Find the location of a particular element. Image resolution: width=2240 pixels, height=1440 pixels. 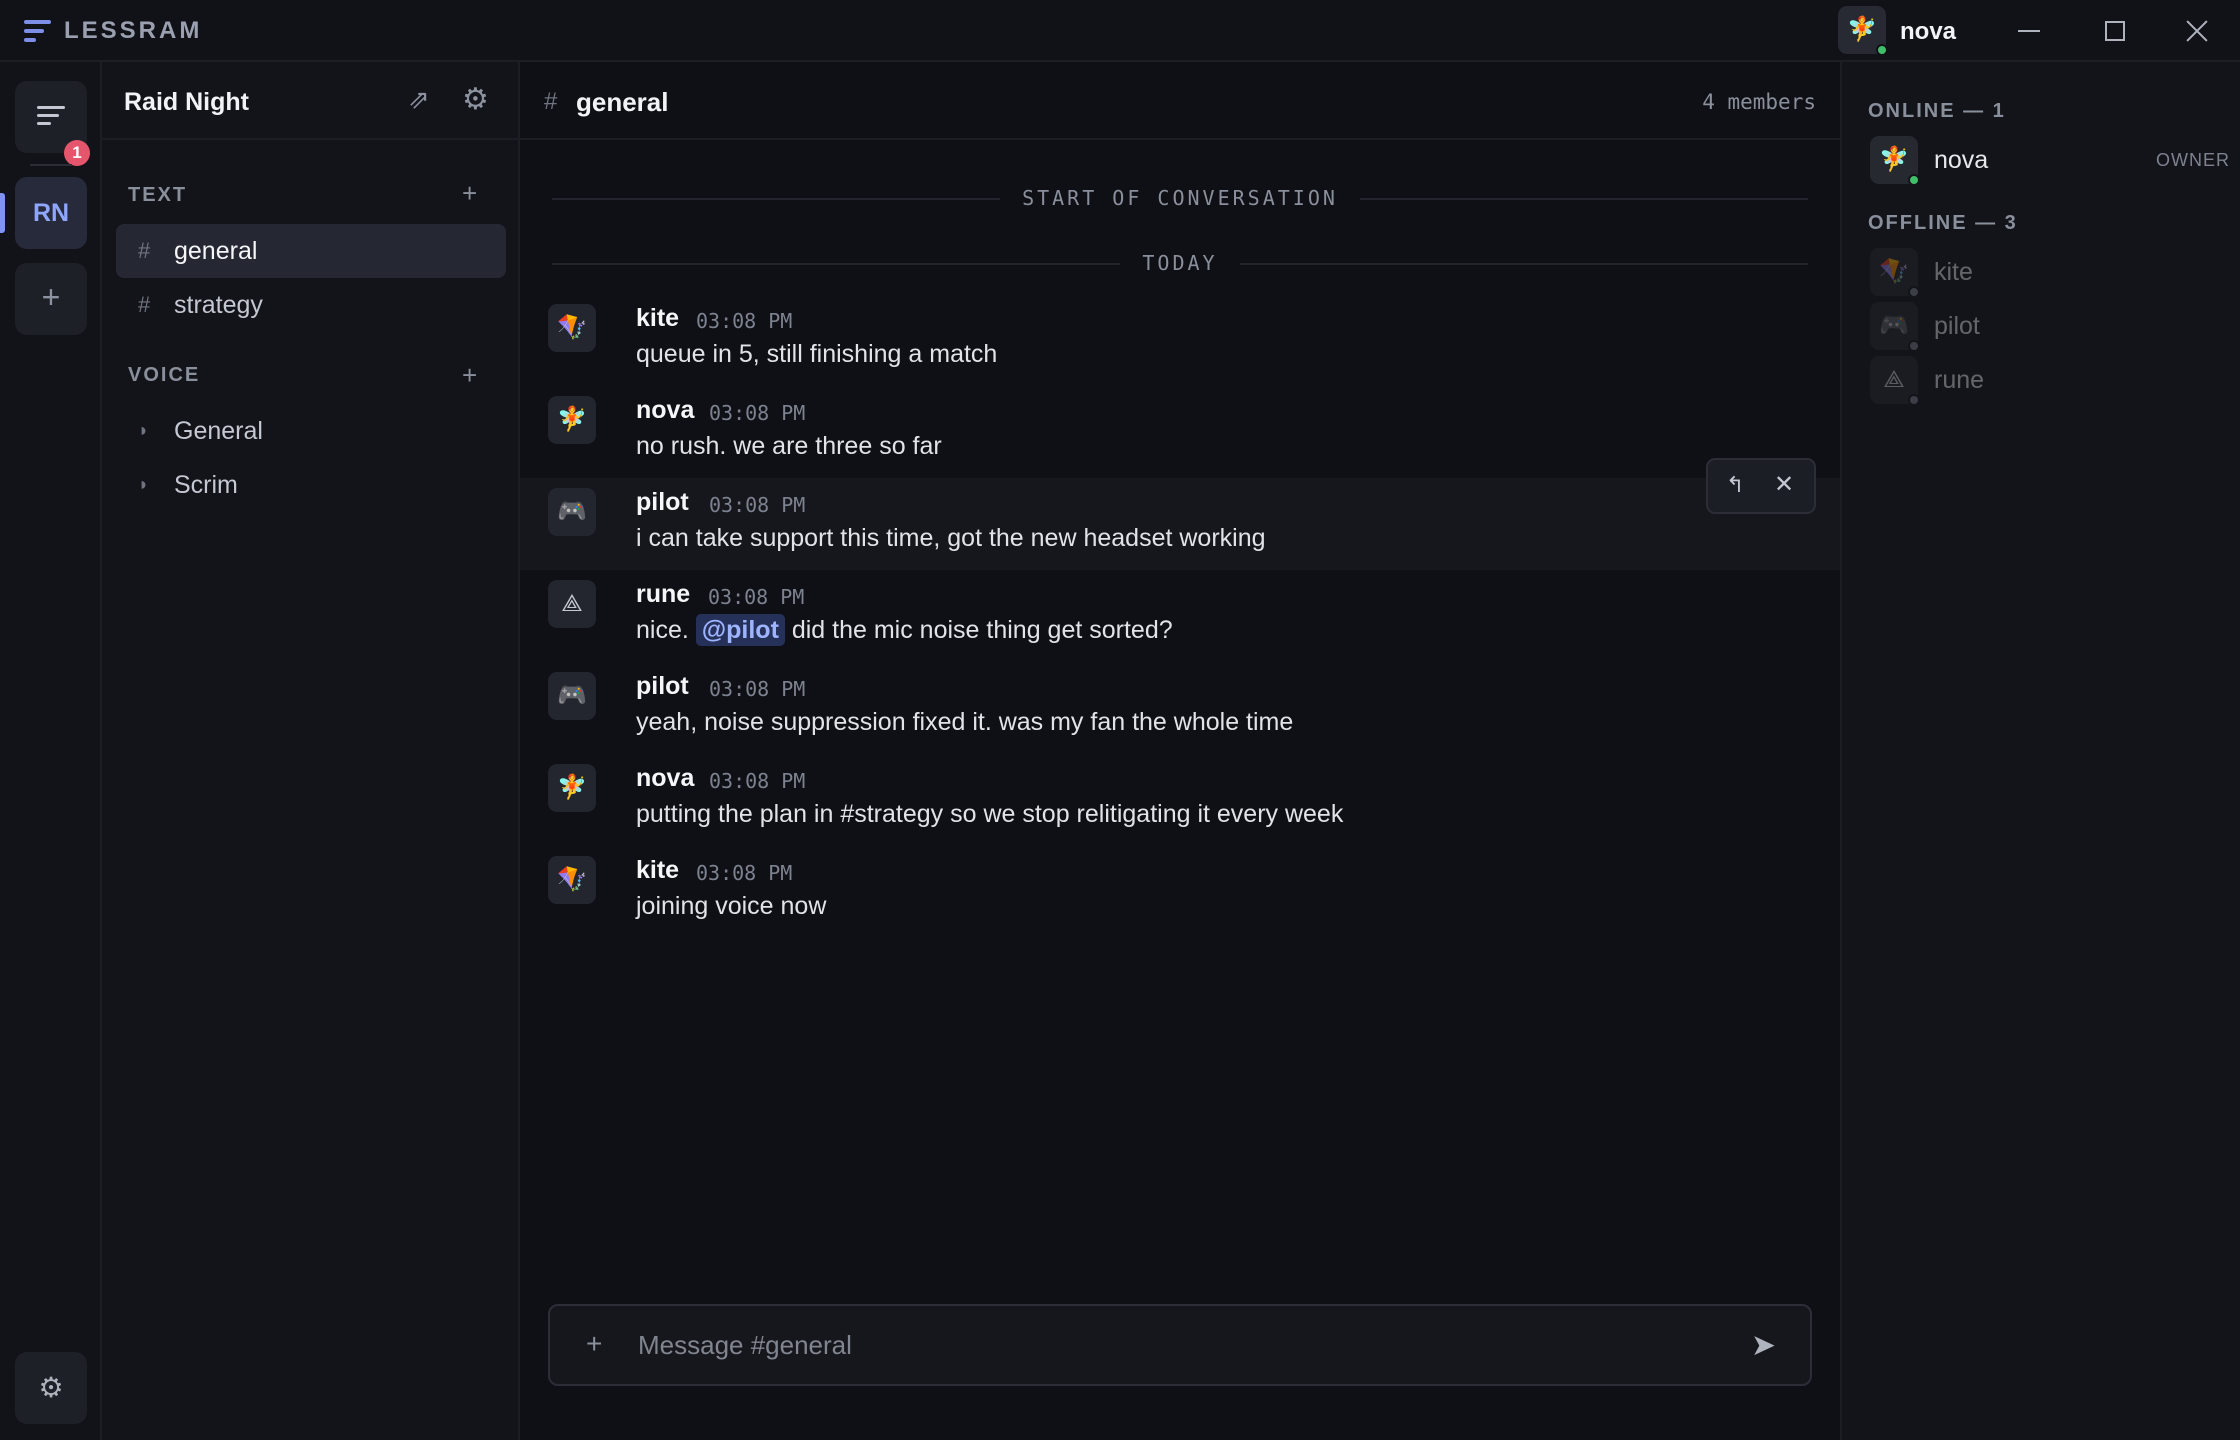

user-settings-button: ⚙ is located at coordinates (51, 1388).